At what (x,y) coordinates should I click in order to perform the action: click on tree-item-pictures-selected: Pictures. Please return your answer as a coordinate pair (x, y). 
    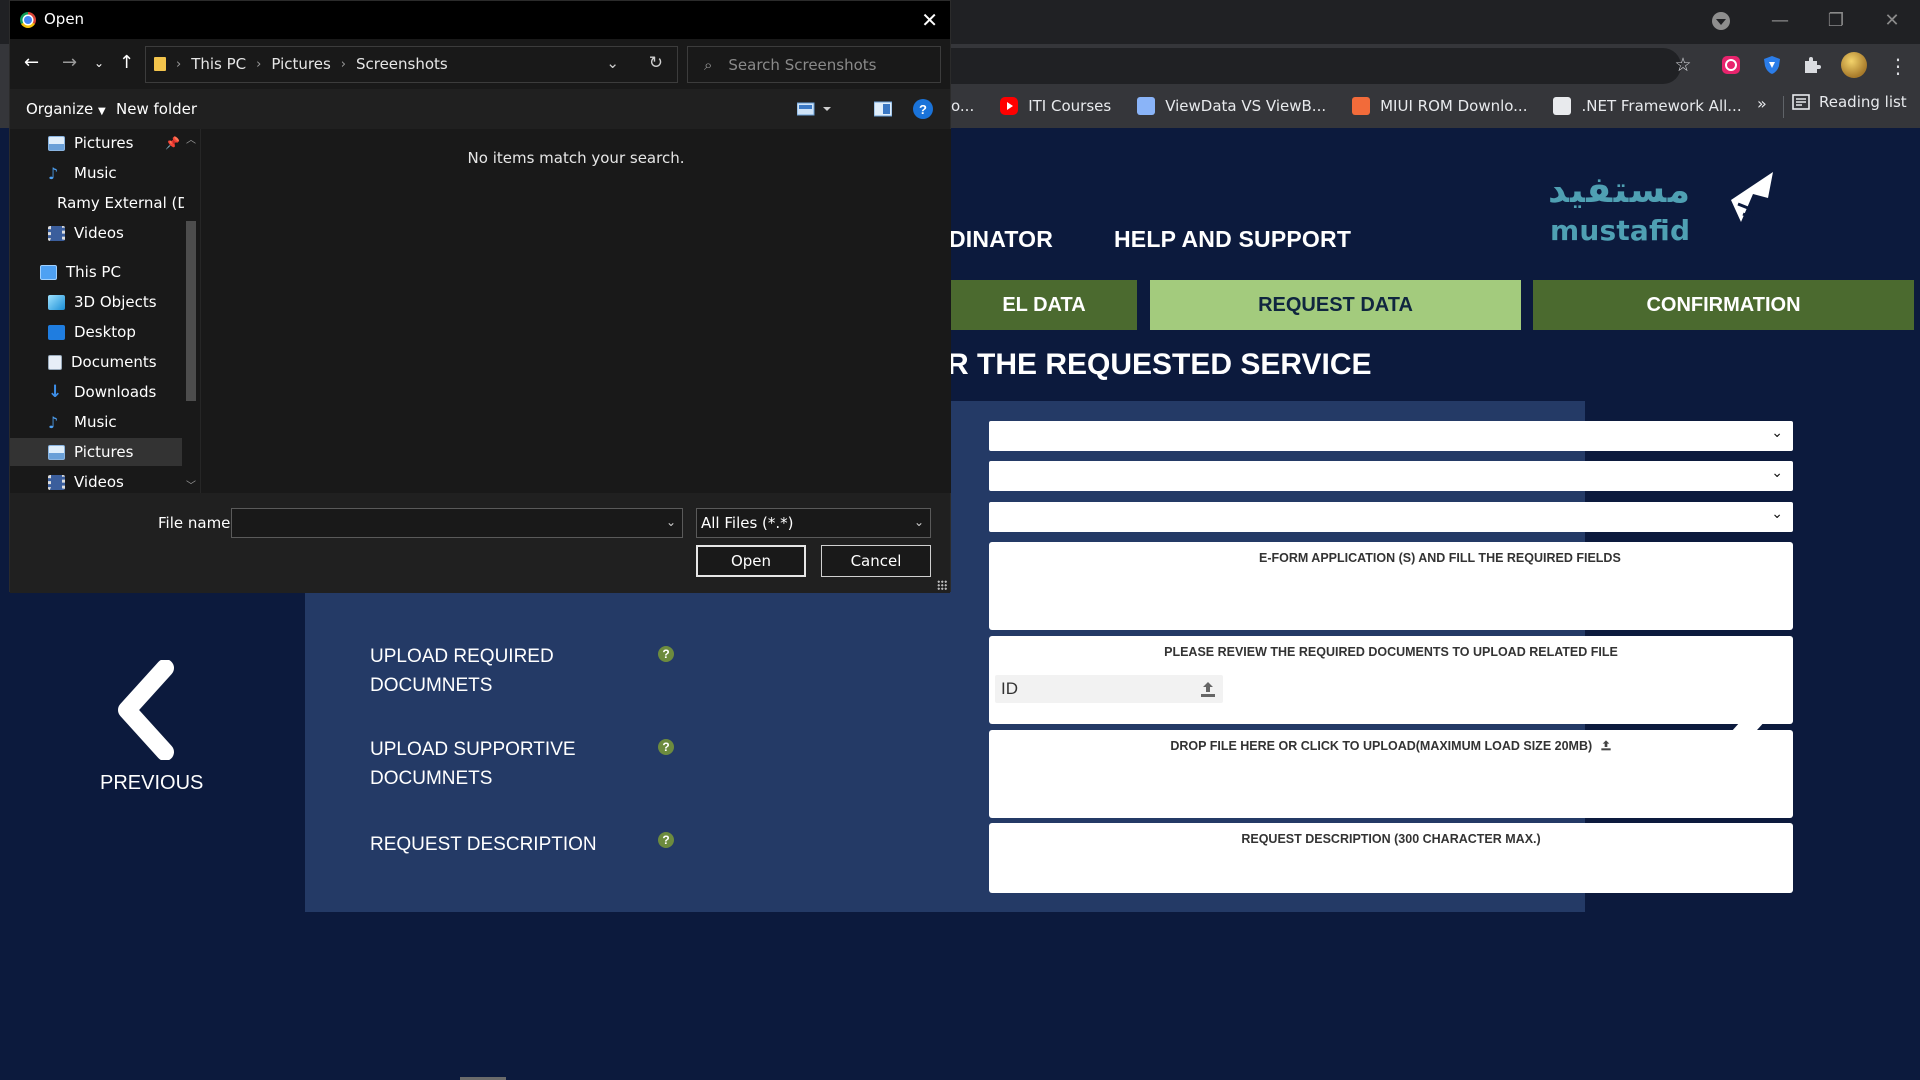
    Looking at the image, I should click on (96, 452).